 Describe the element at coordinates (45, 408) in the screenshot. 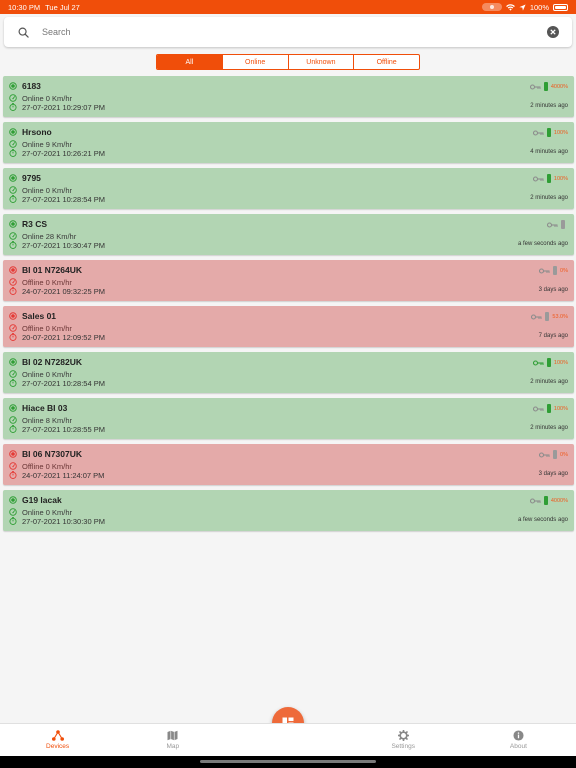

I see `device-name: Hiace BI 03` at that location.